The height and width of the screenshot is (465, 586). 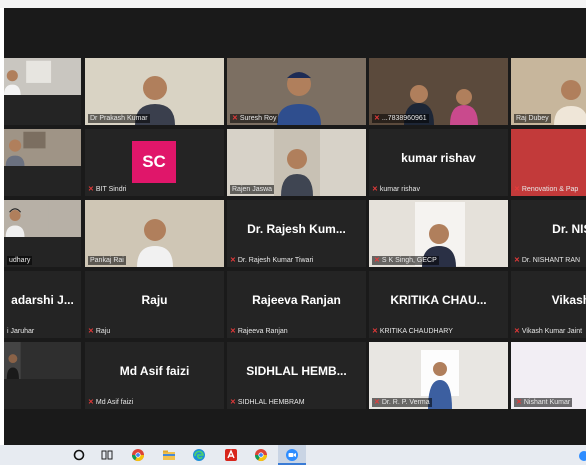 What do you see at coordinates (568, 300) in the screenshot?
I see `participant-name-large: Vikash Ku` at bounding box center [568, 300].